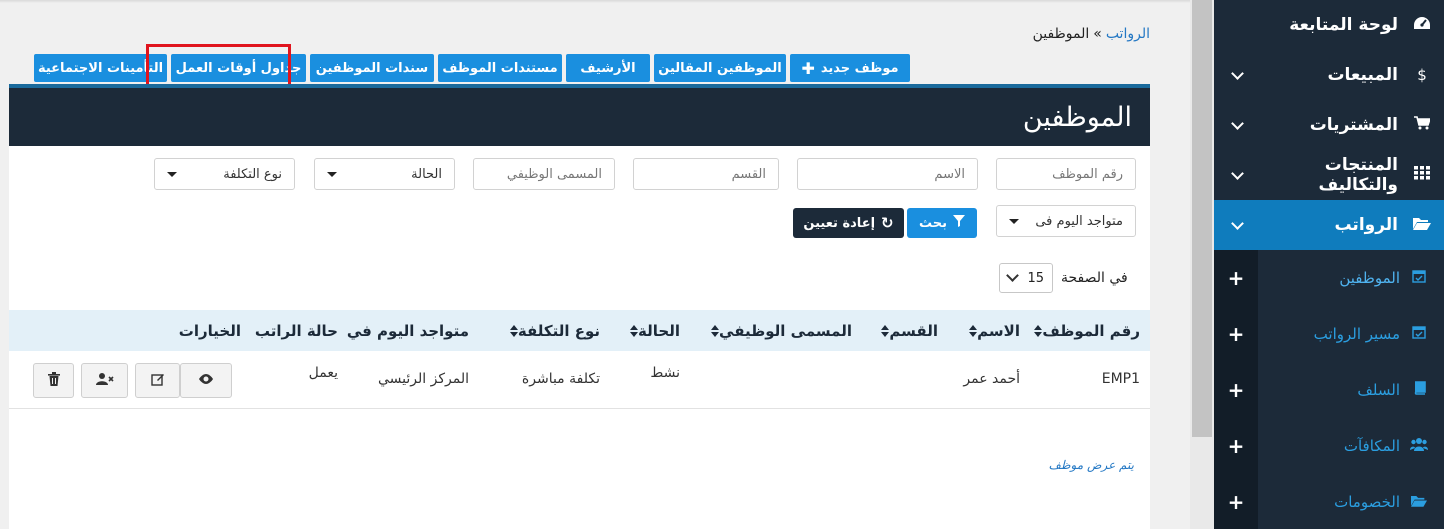 The width and height of the screenshot is (1444, 529). I want to click on edit-icon, so click(157, 381).